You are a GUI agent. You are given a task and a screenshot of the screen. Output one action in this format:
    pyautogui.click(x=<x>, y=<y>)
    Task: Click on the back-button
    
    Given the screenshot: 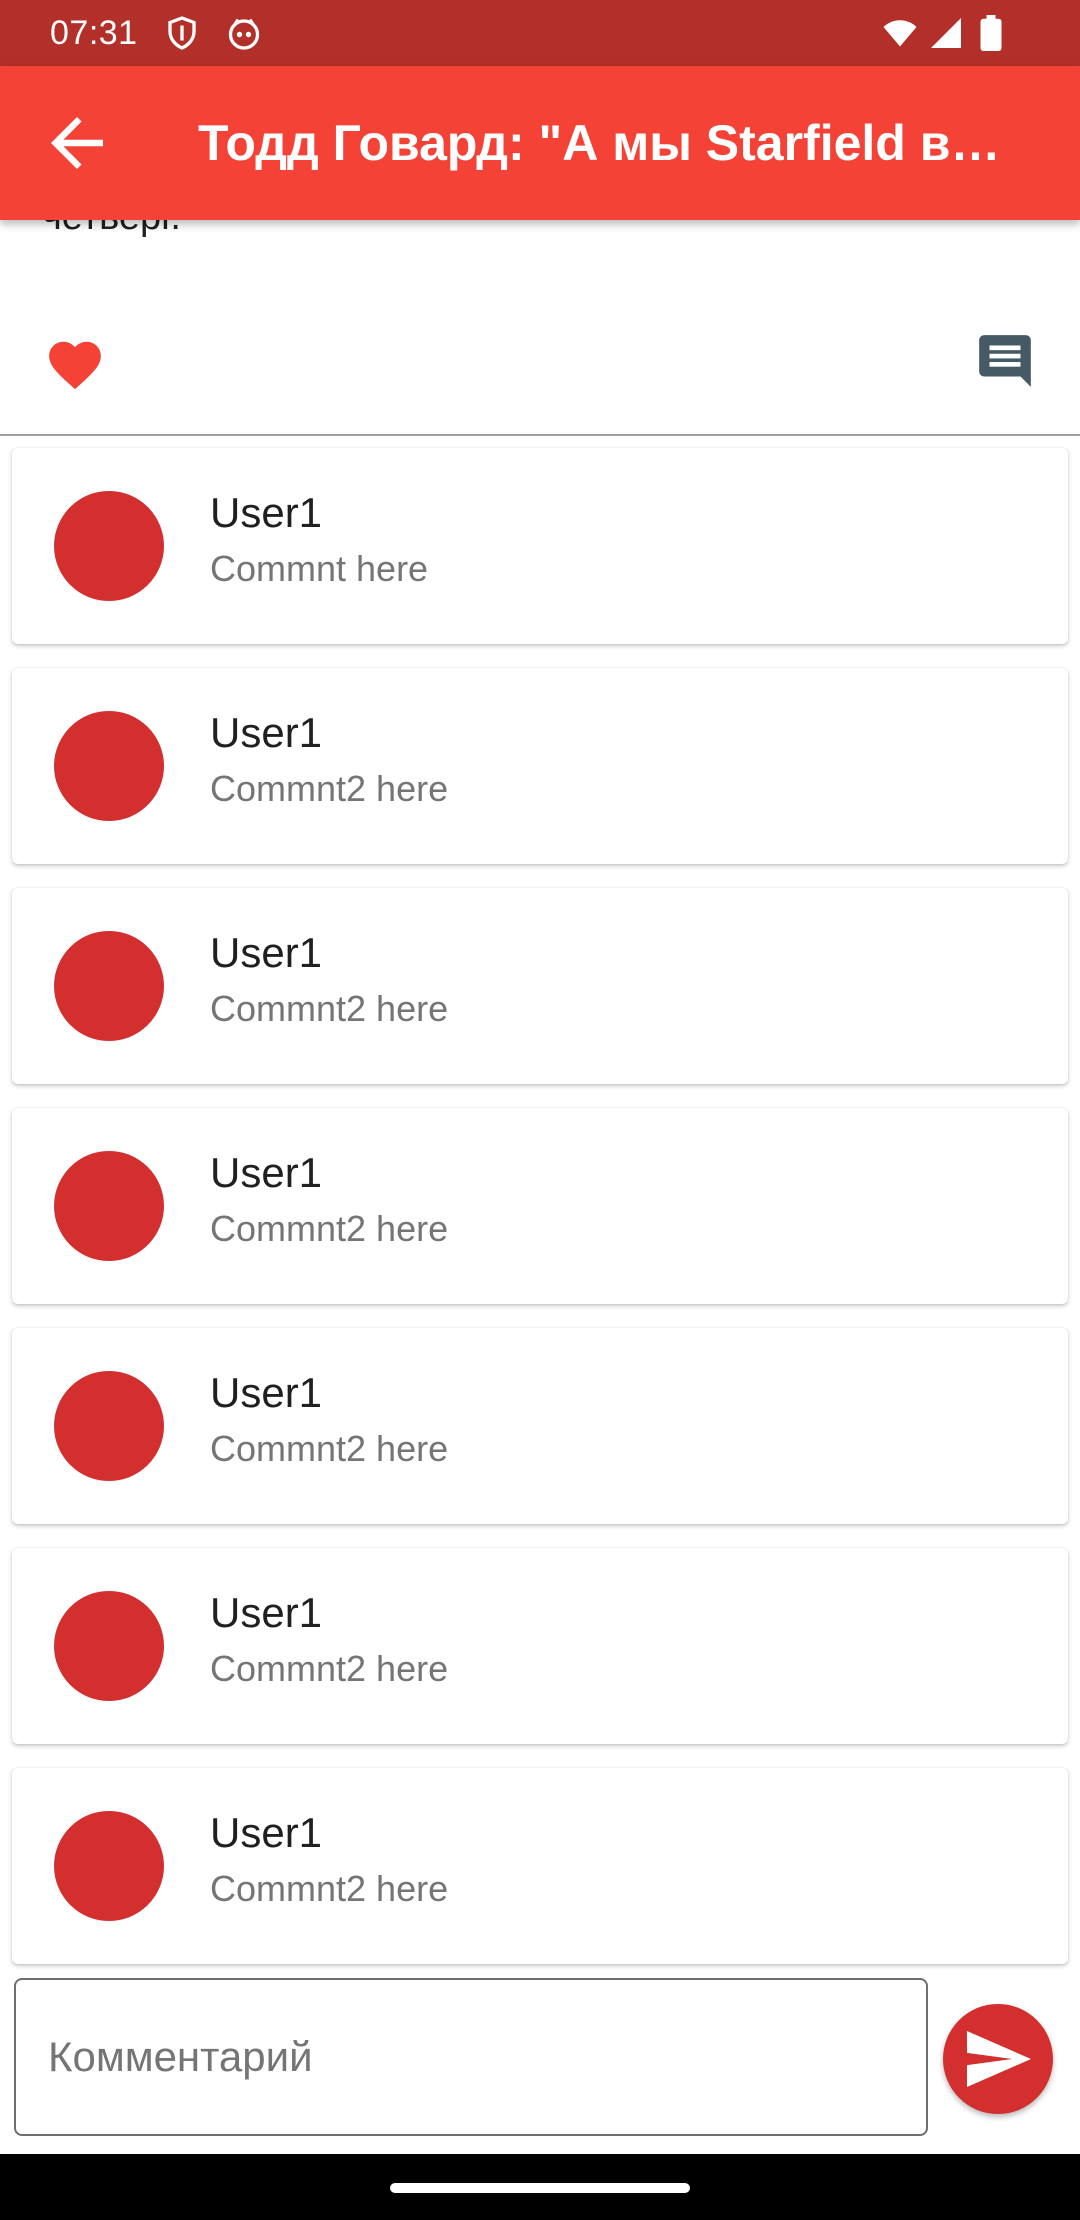 What is the action you would take?
    pyautogui.click(x=77, y=143)
    